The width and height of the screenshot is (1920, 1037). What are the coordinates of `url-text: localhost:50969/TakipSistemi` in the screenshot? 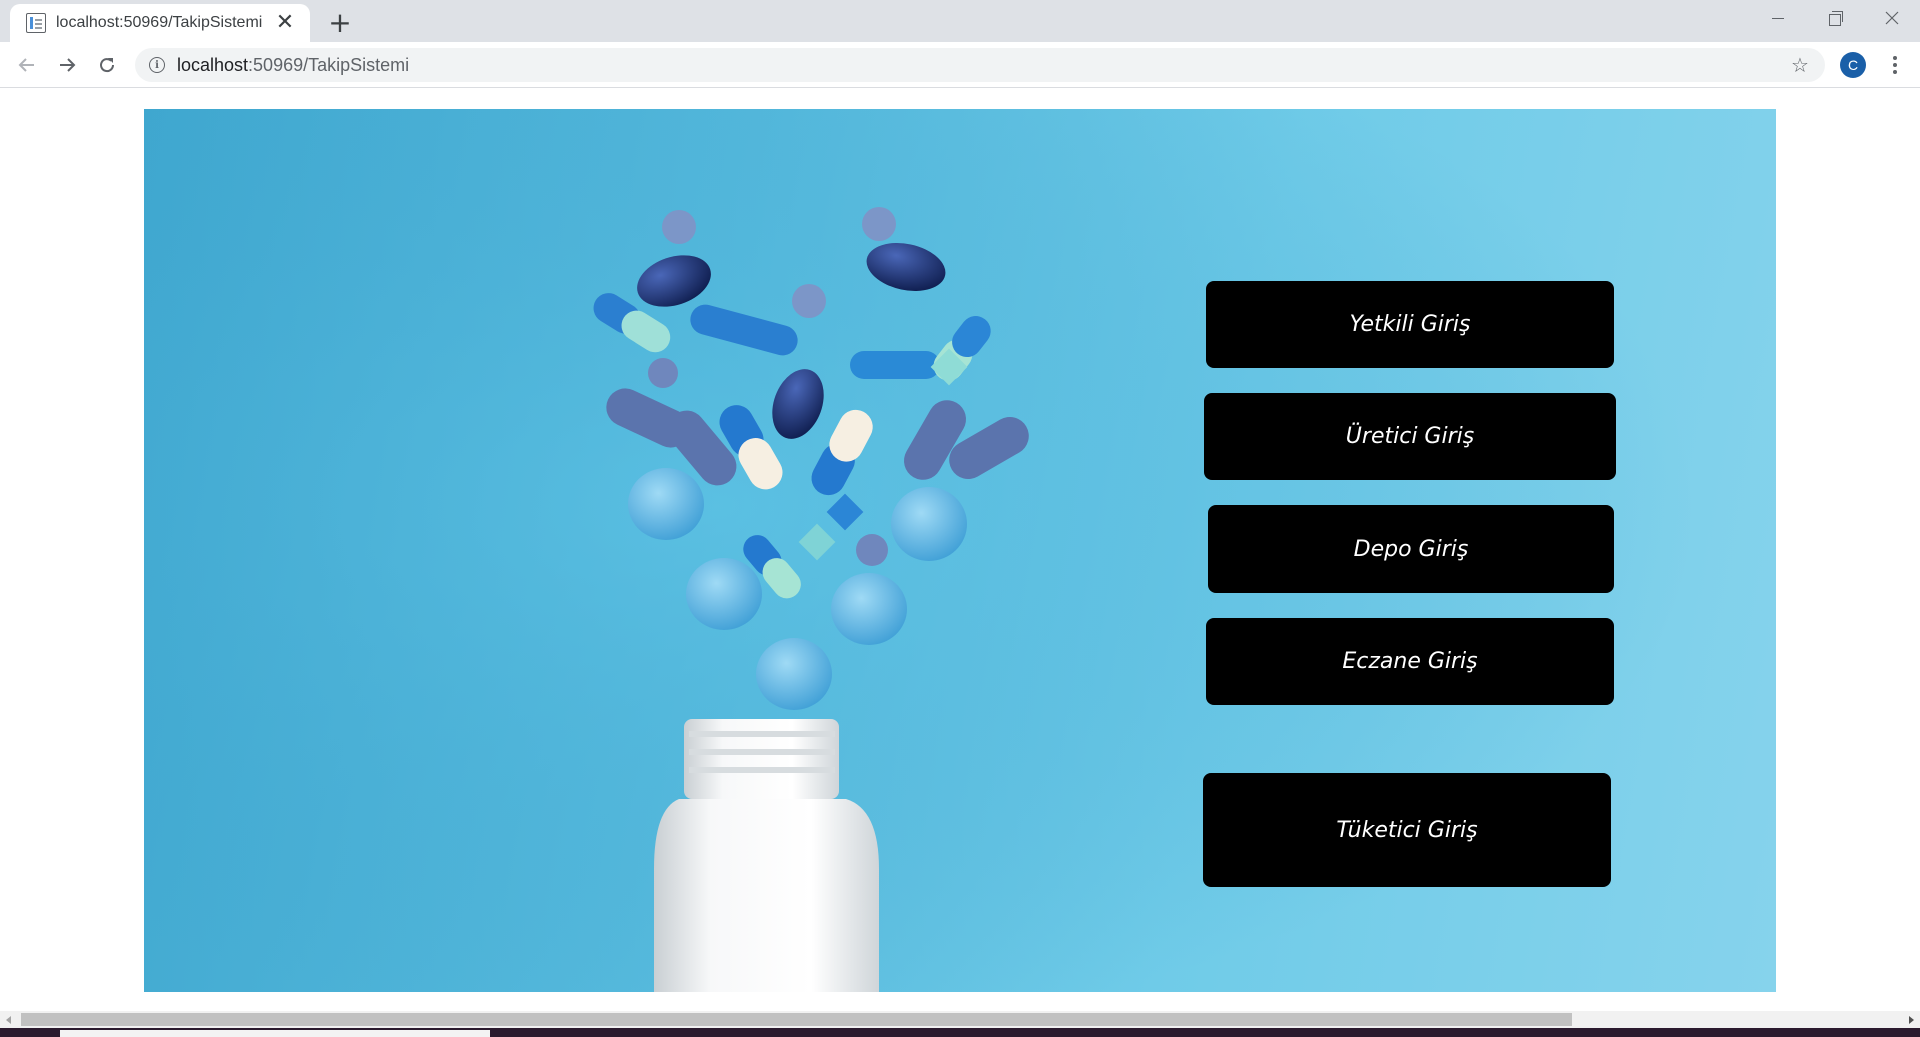 It's located at (293, 65).